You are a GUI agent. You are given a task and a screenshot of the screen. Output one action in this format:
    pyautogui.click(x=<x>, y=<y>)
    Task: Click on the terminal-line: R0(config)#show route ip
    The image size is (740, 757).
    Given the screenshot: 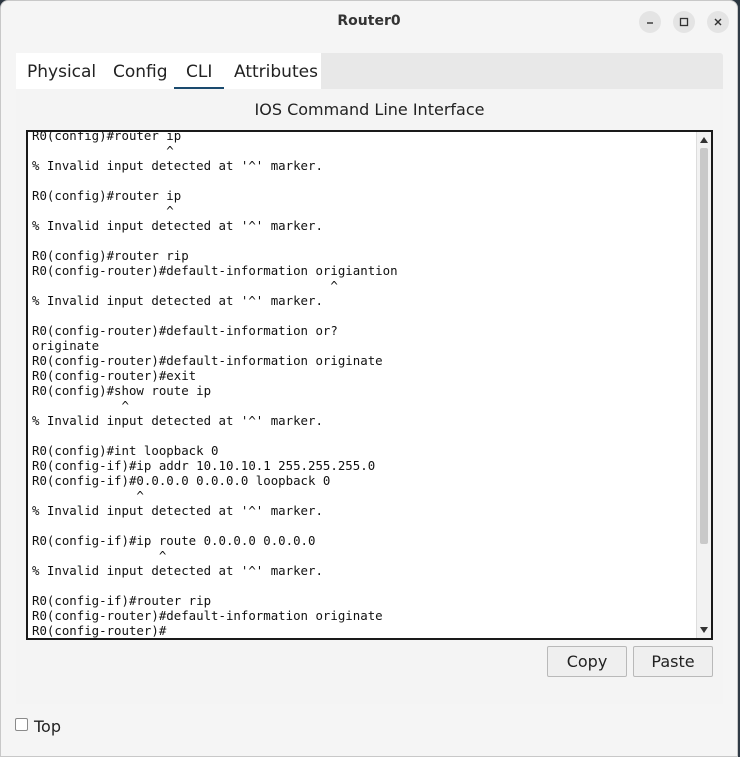 What is the action you would take?
    pyautogui.click(x=122, y=390)
    